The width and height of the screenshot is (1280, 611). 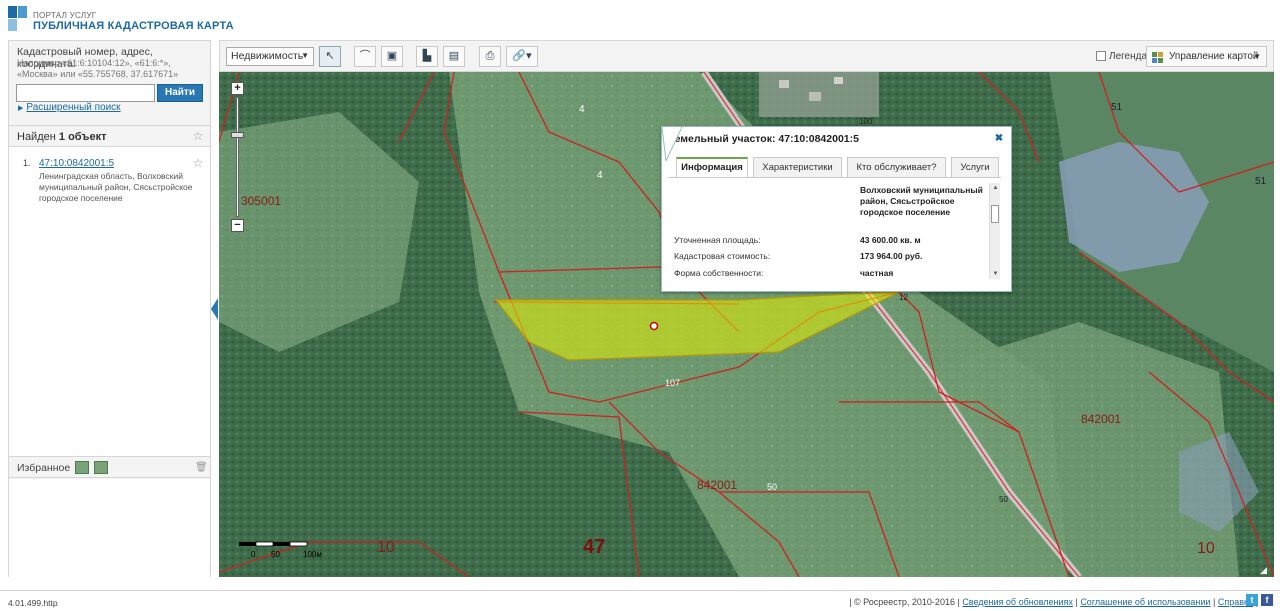 I want to click on legend-label: Легенда, so click(x=1128, y=56).